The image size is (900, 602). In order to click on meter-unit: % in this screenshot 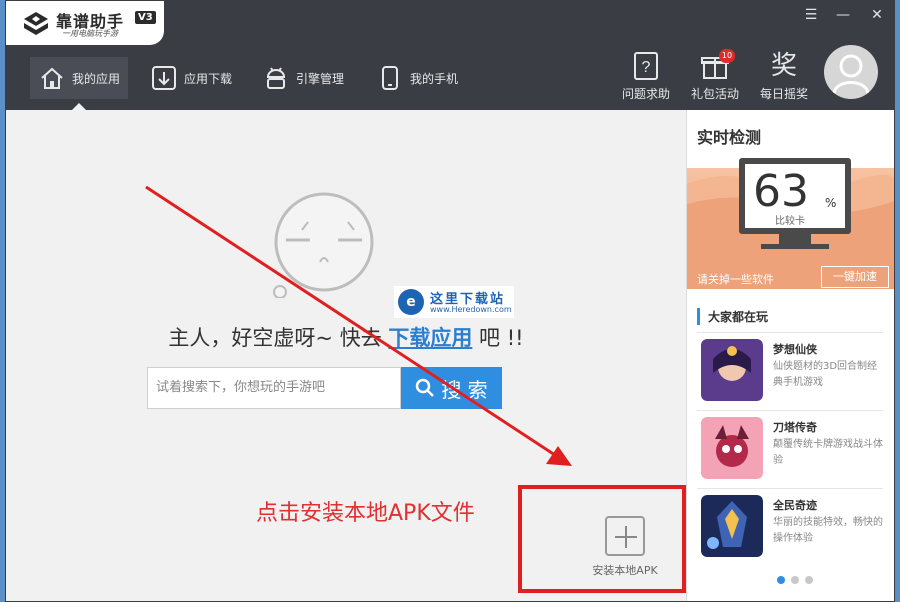, I will do `click(831, 203)`.